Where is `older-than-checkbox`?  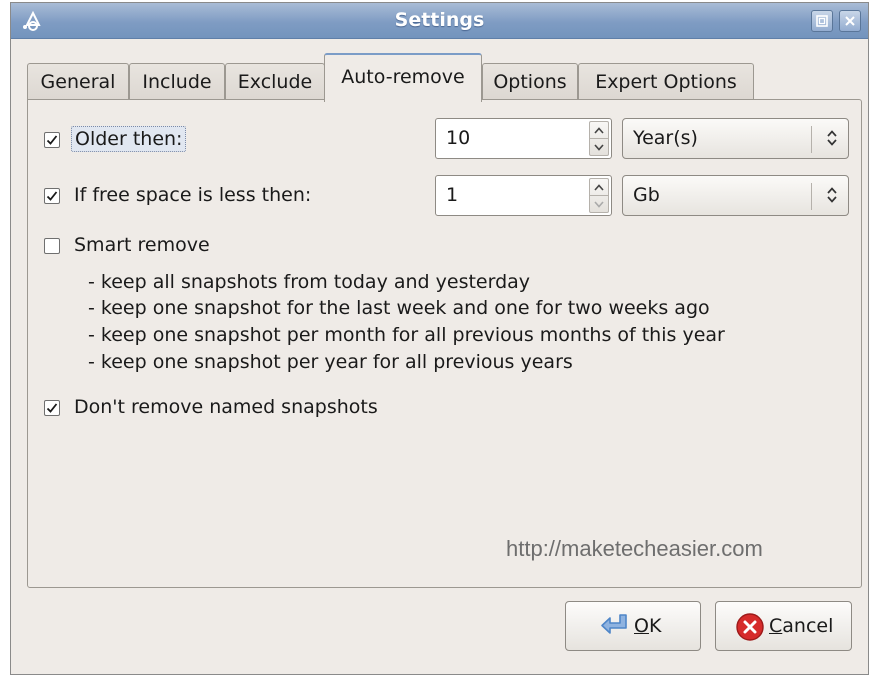
older-than-checkbox is located at coordinates (52, 140).